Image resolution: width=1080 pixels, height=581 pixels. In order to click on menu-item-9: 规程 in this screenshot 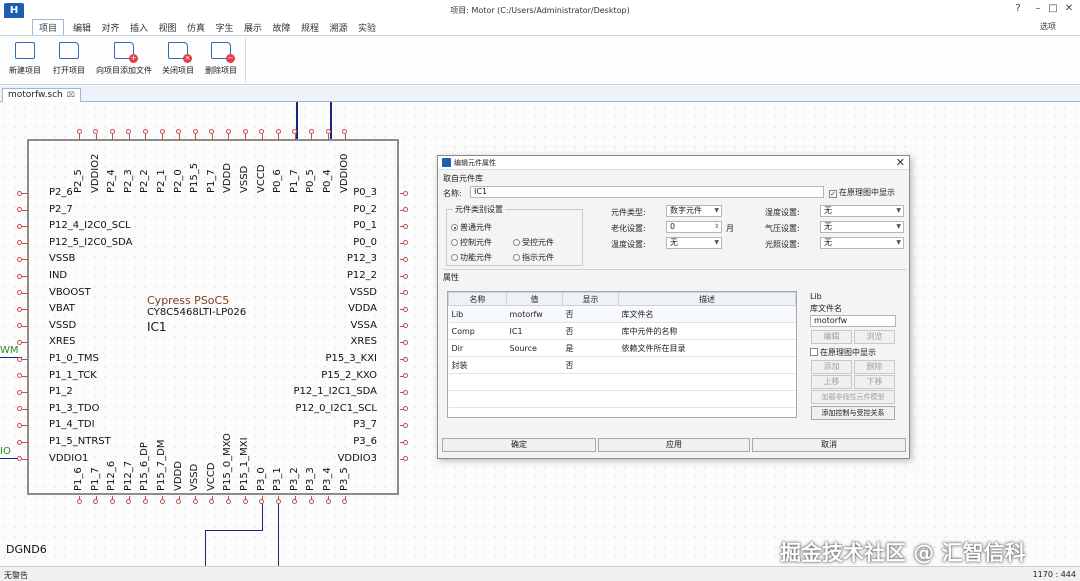, I will do `click(310, 27)`.